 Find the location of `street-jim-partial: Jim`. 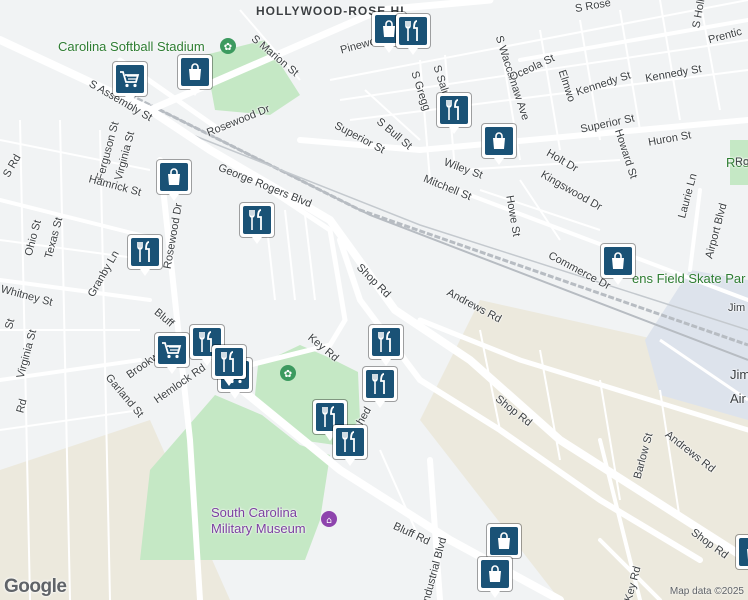

street-jim-partial: Jim is located at coordinates (737, 308).